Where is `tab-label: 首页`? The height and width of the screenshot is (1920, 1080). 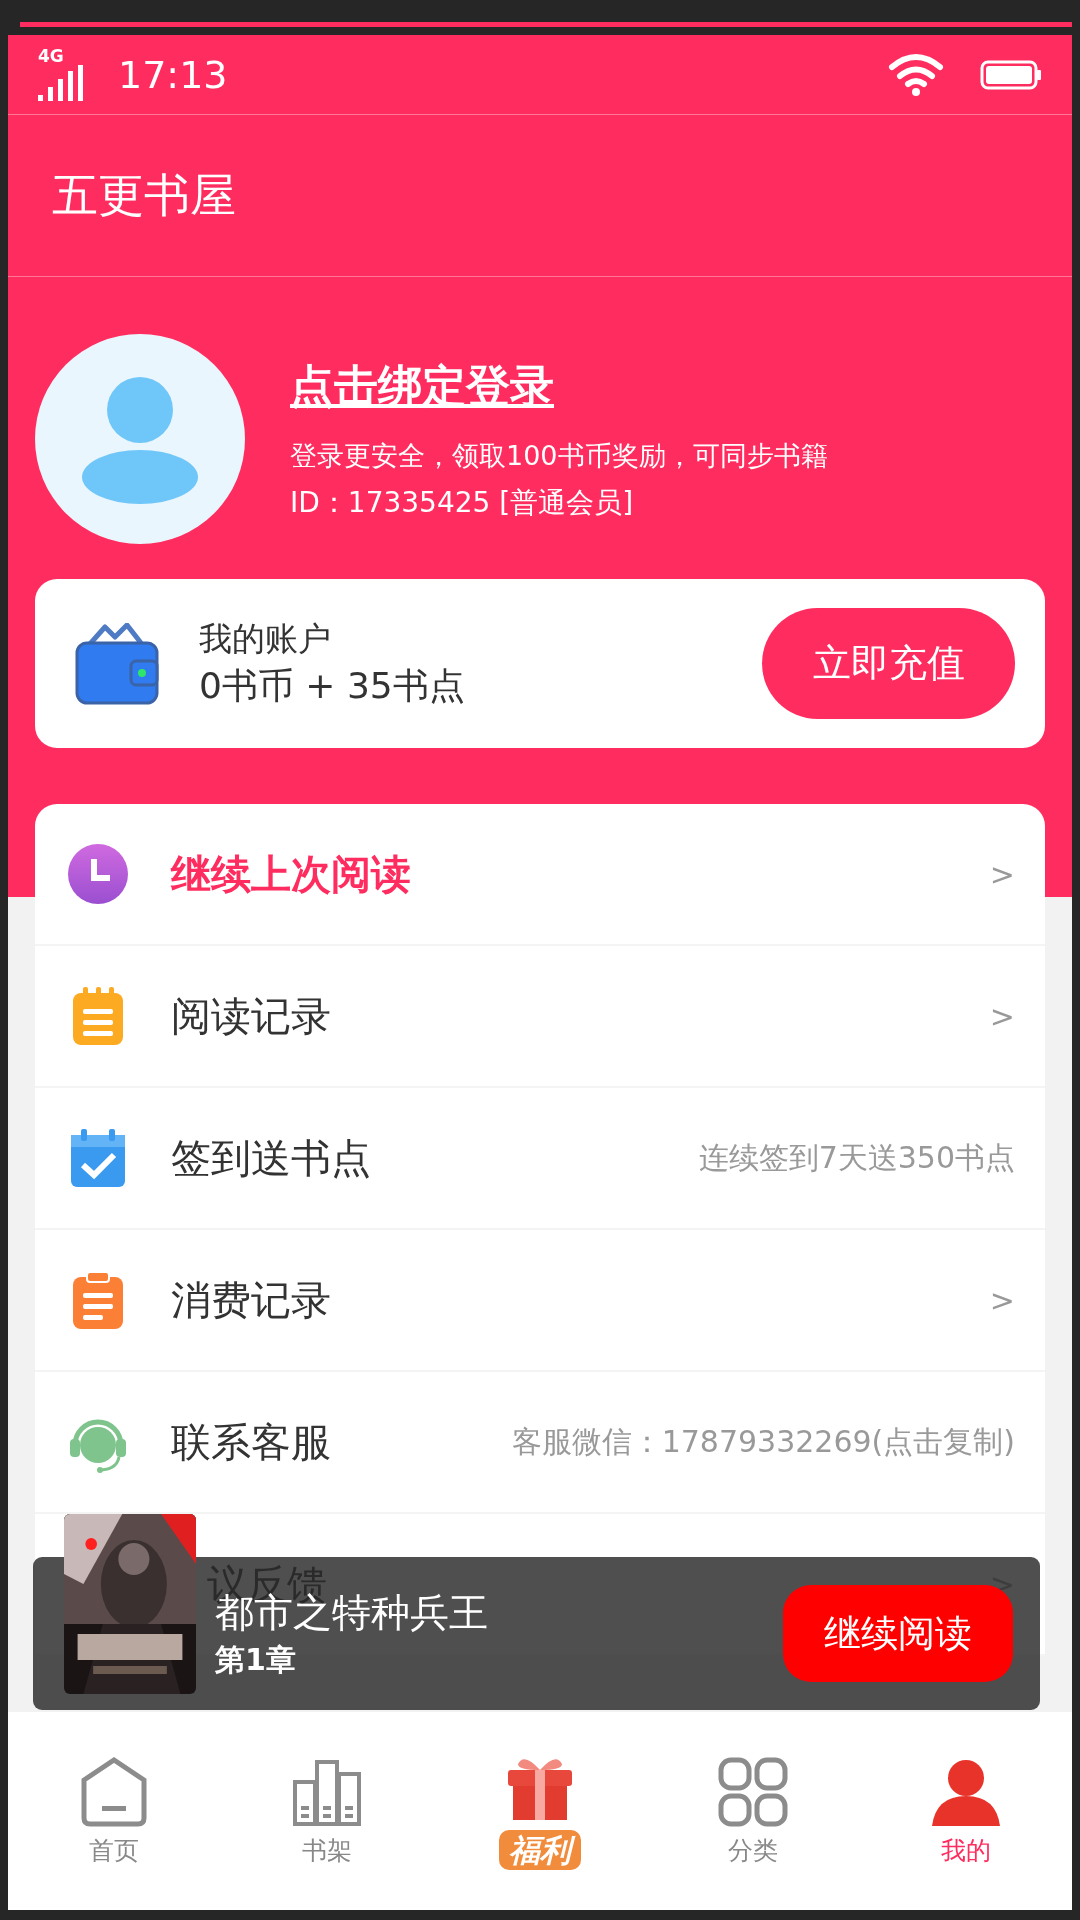
tab-label: 首页 is located at coordinates (114, 1850).